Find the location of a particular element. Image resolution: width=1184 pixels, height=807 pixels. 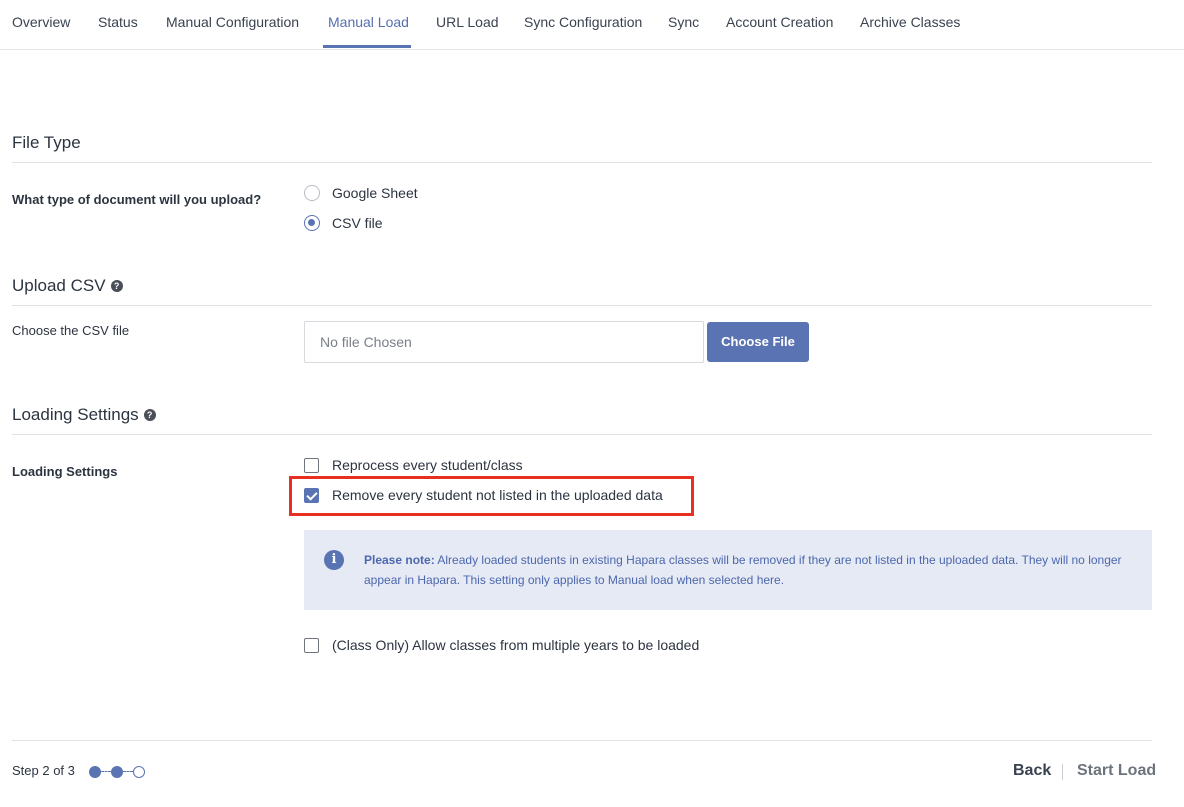

choose-csv-label: Choose the CSV file is located at coordinates (71, 330).